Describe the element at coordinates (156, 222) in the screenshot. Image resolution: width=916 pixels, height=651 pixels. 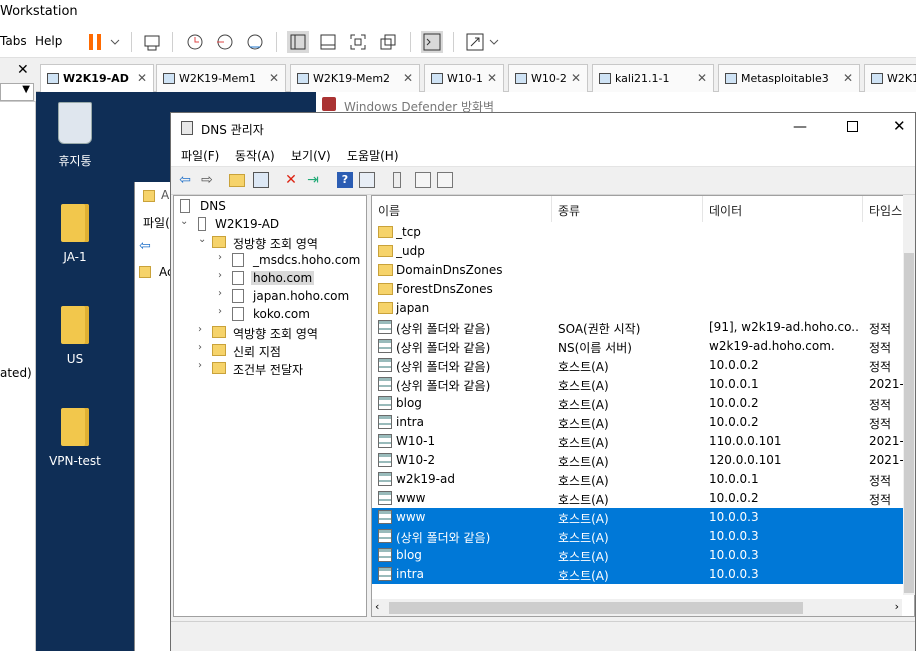
I see `explorer-menu-file: 파일(` at that location.